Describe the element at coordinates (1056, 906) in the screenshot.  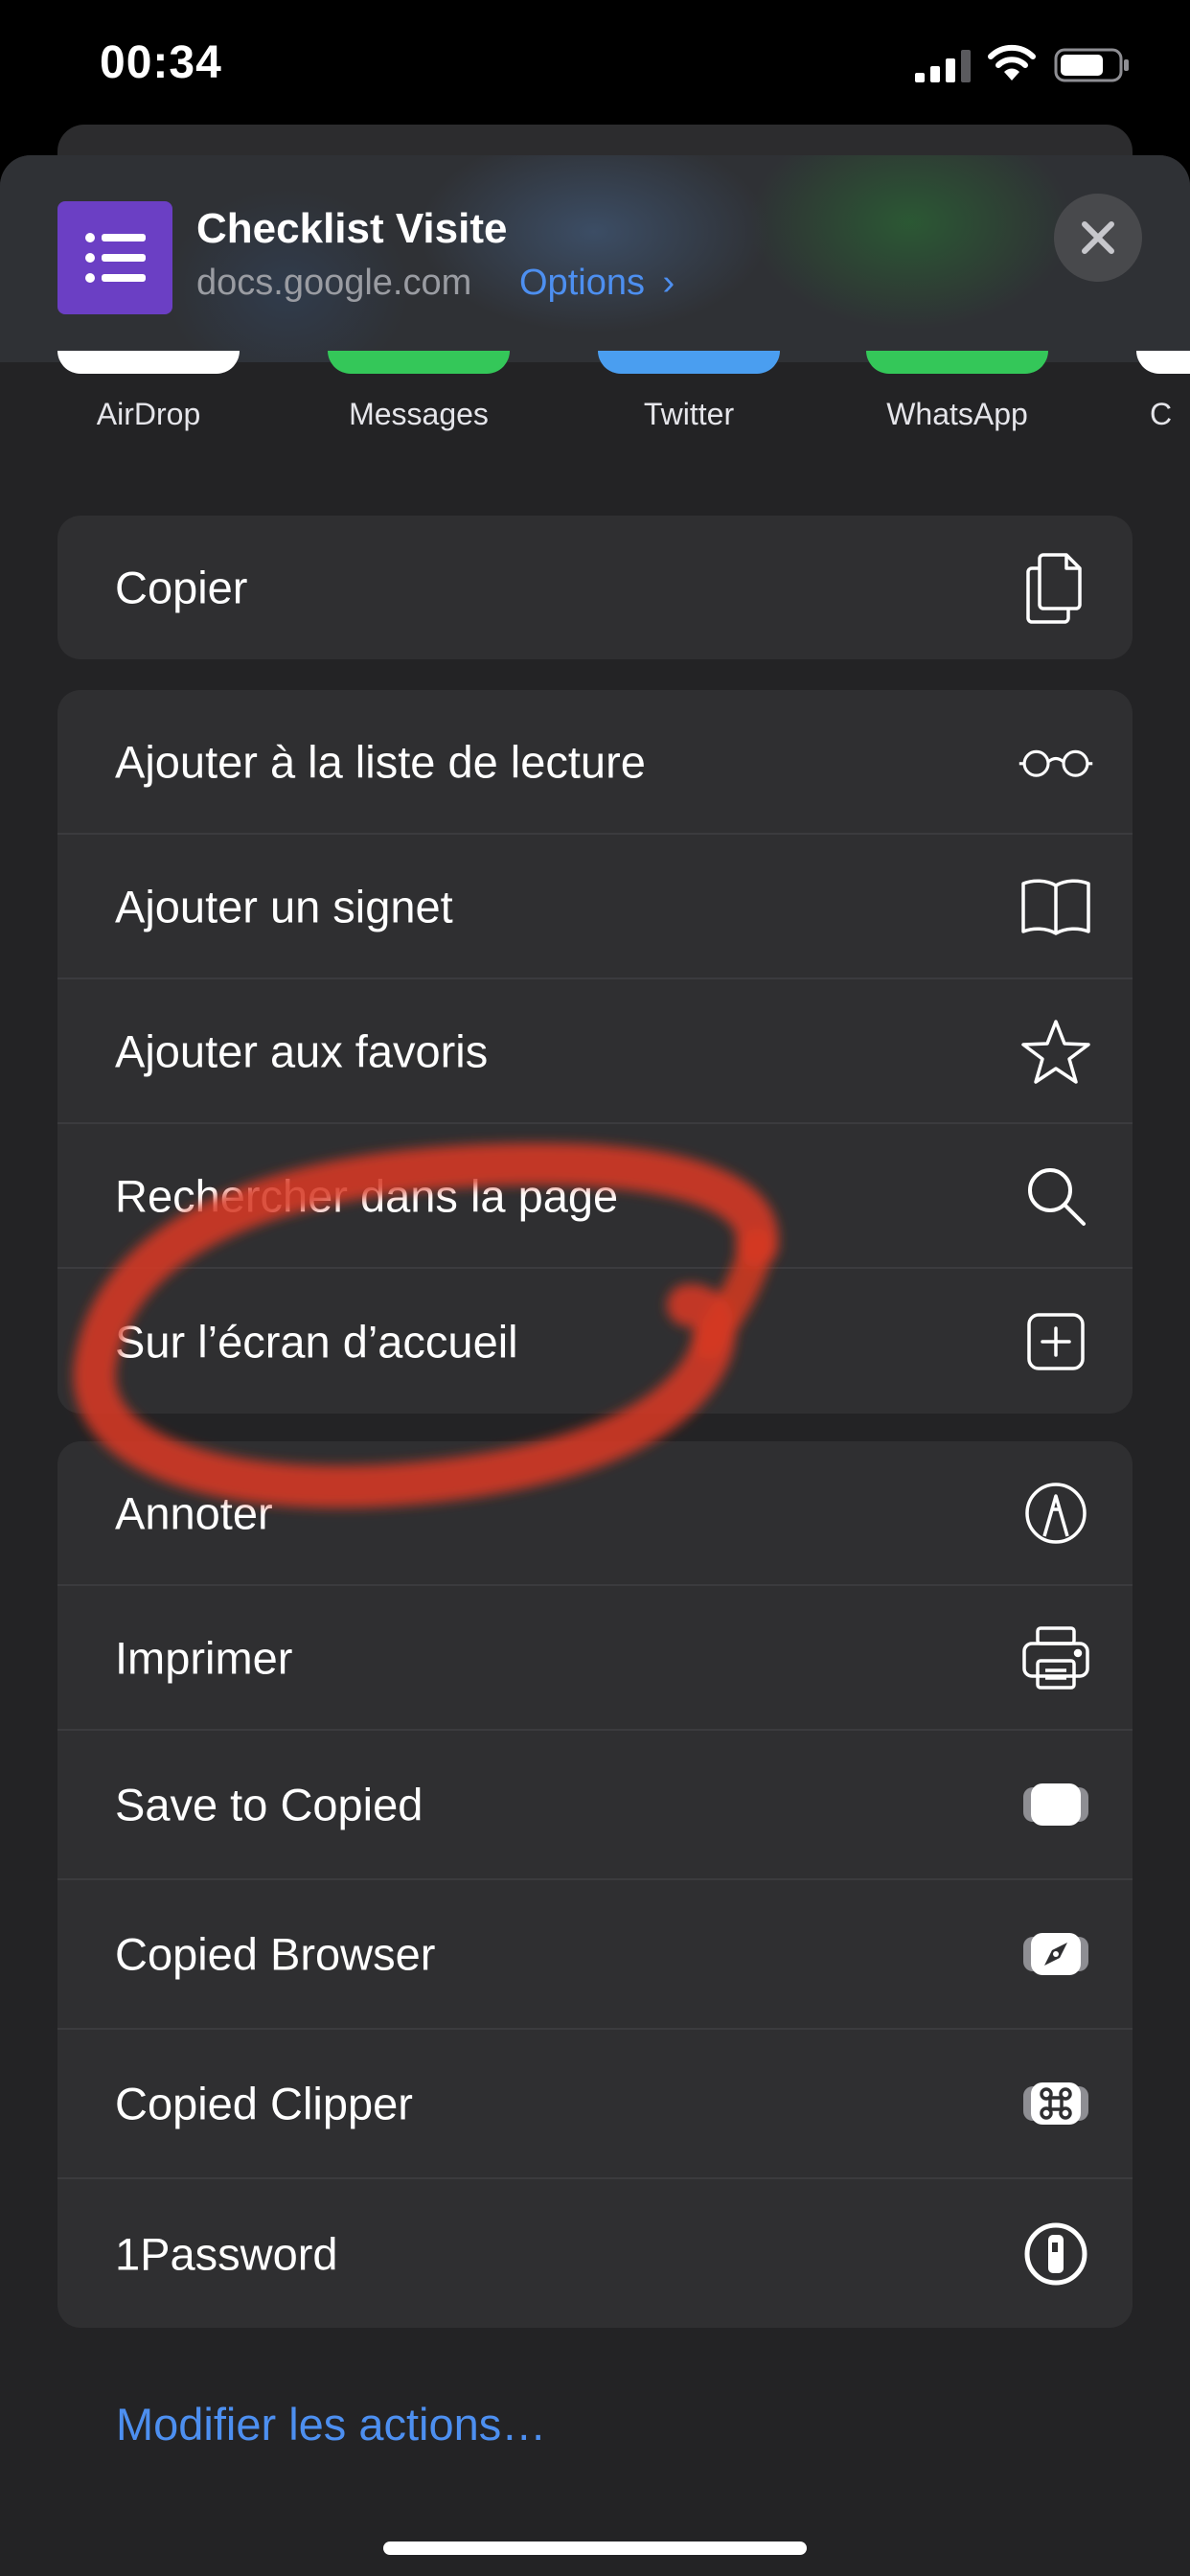
I see `book-icon` at that location.